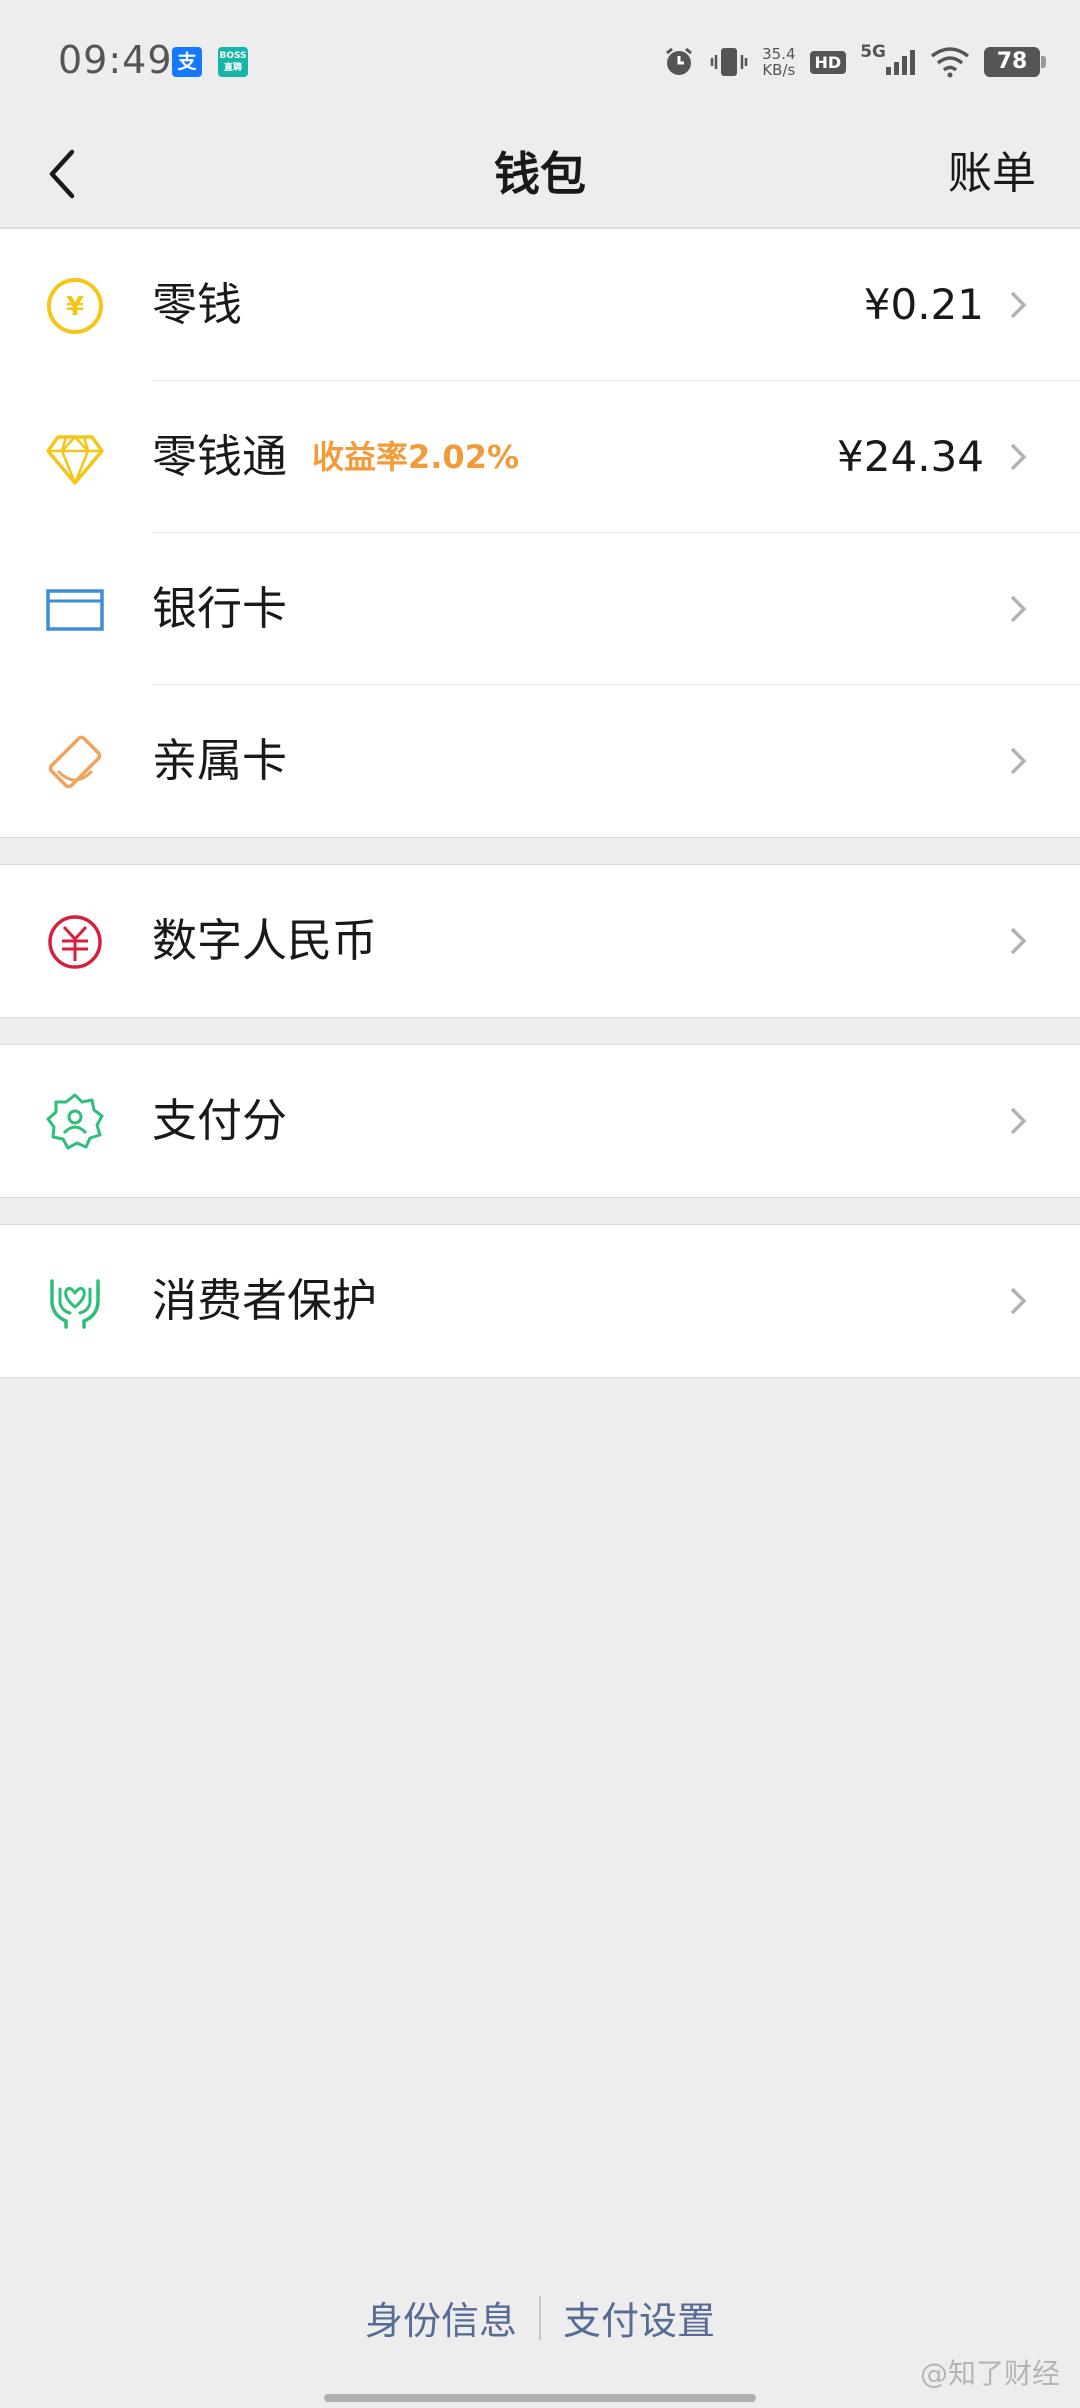 The width and height of the screenshot is (1080, 2408). I want to click on list-item-label: 消费者保护, so click(265, 1300).